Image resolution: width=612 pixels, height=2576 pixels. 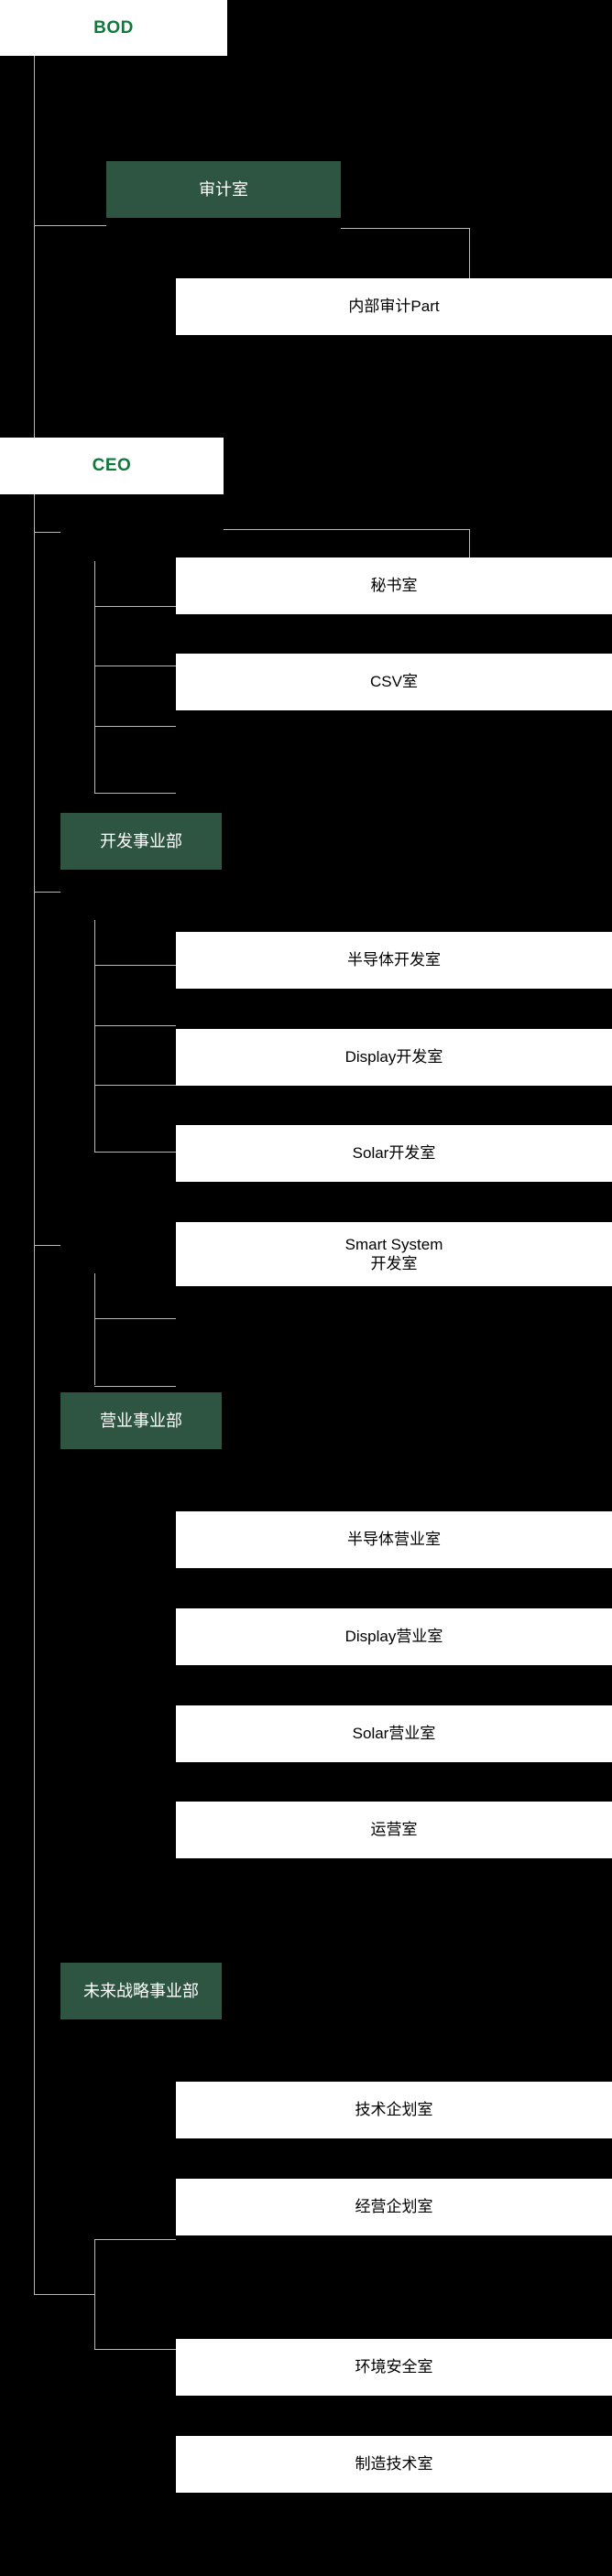 I want to click on node-dev-division-label: 开发事业部, so click(x=141, y=841).